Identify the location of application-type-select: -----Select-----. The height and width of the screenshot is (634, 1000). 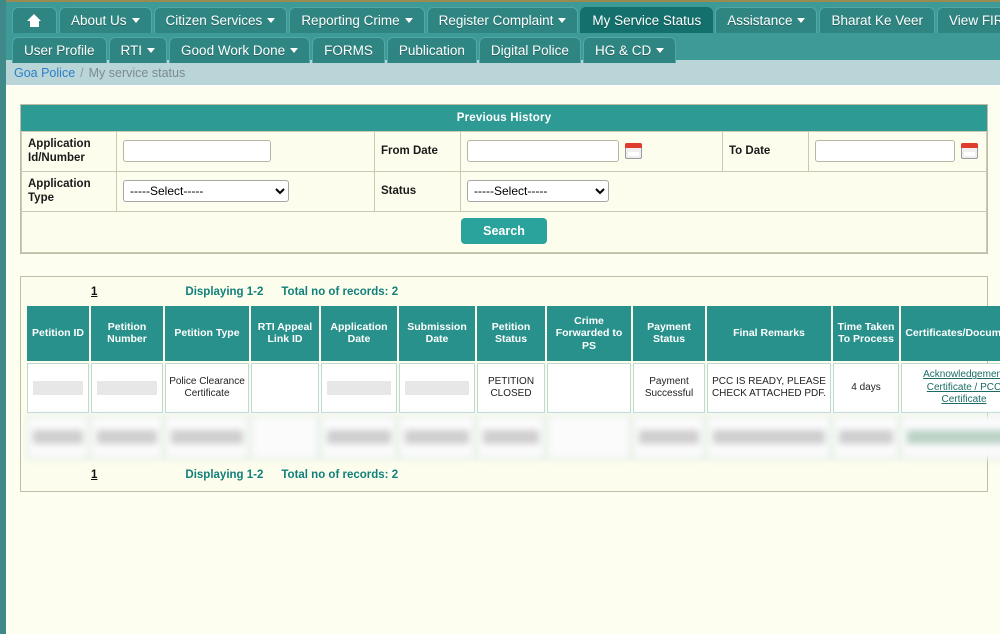
(206, 191).